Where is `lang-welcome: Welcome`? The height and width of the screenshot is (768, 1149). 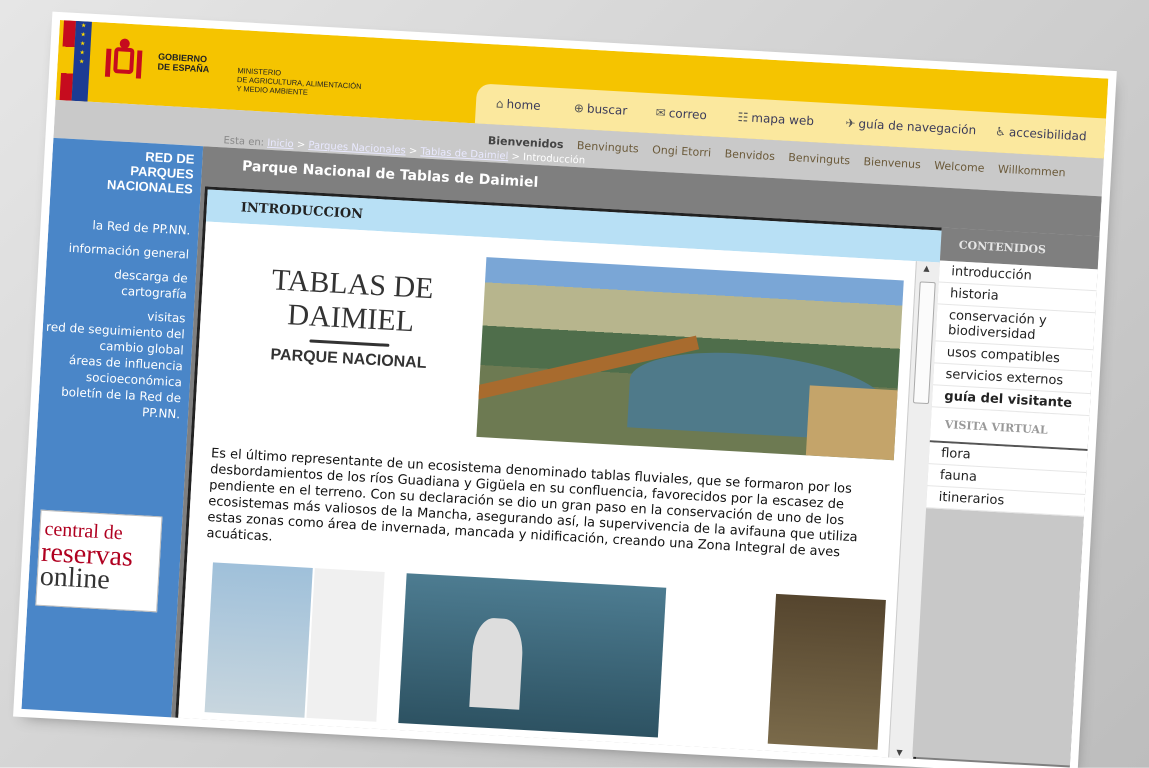
lang-welcome: Welcome is located at coordinates (959, 167).